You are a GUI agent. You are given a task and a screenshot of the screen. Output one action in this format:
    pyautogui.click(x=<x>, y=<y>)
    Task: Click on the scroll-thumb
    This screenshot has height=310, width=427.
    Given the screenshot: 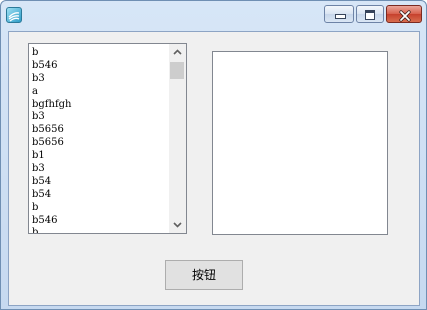 What is the action you would take?
    pyautogui.click(x=177, y=70)
    